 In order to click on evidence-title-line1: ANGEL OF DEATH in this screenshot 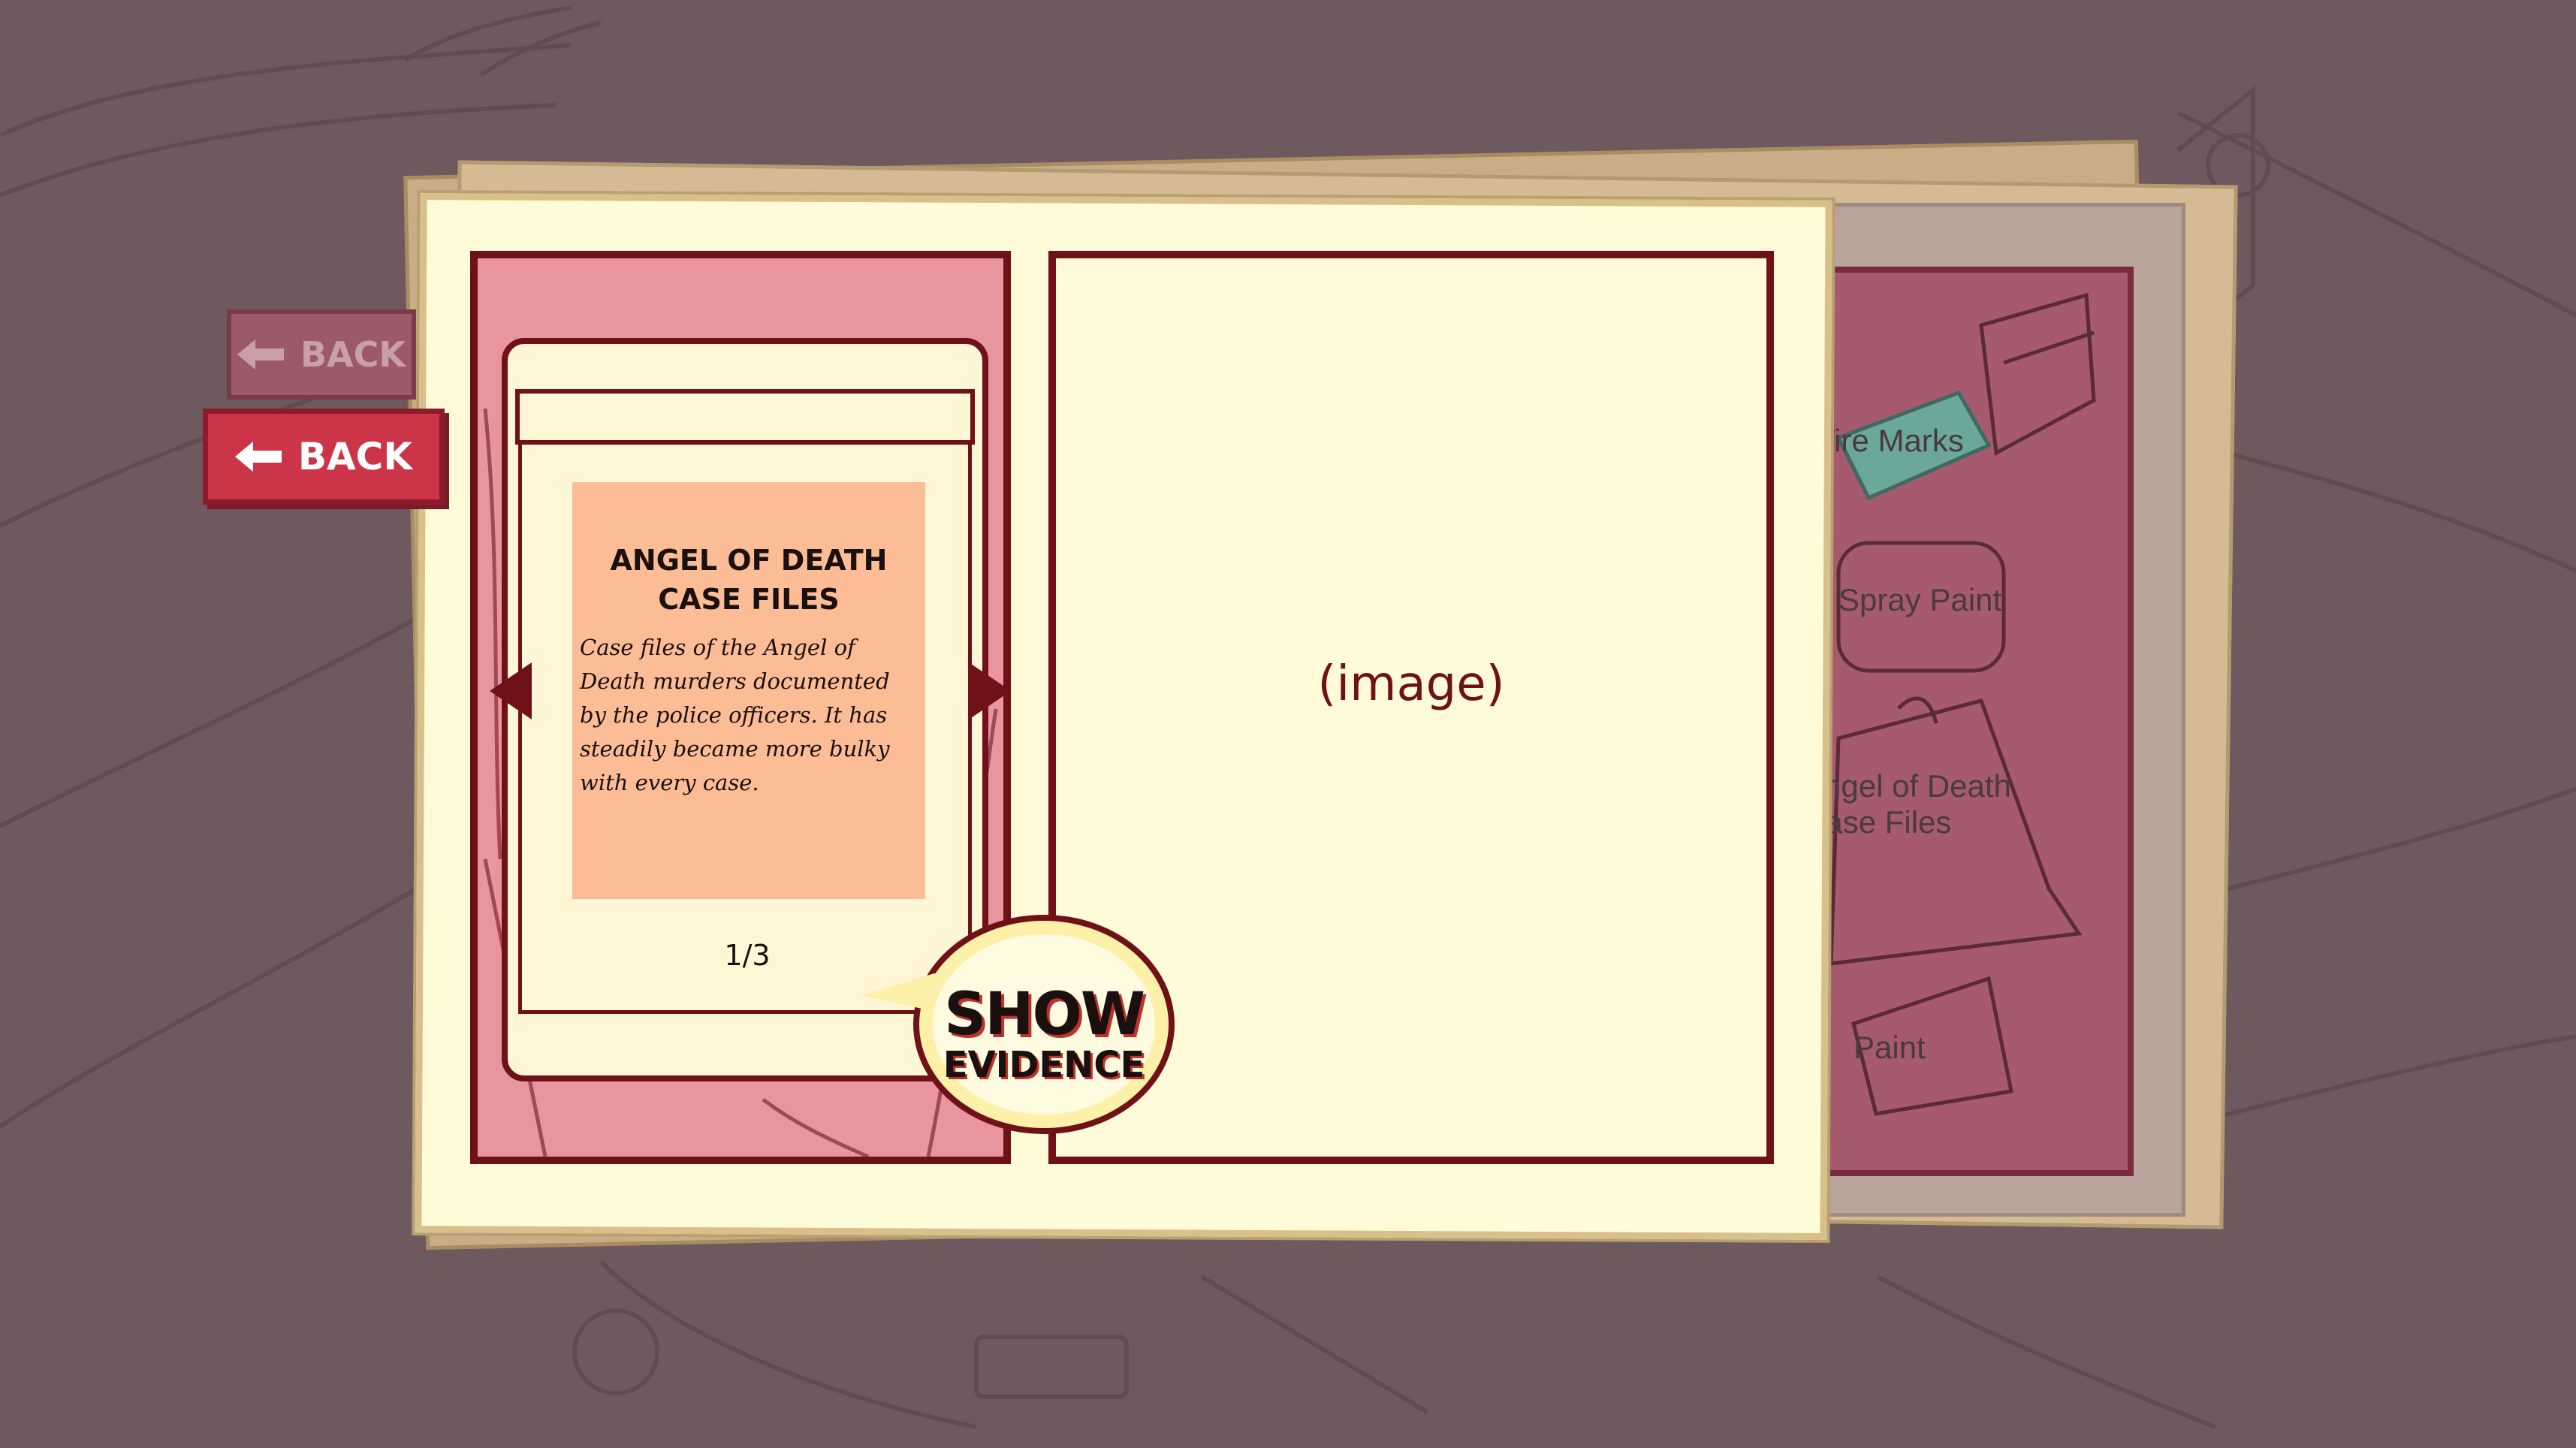, I will do `click(749, 560)`.